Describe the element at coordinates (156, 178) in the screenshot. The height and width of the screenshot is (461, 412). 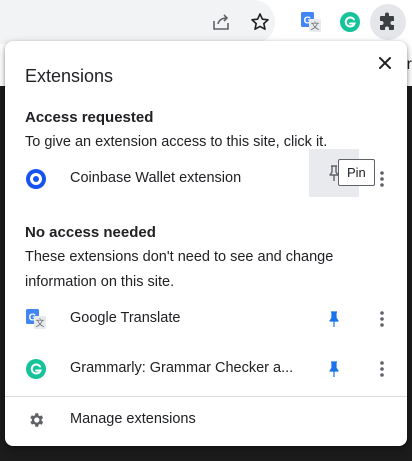
I see `extension-name: Coinbase Wallet extension` at that location.